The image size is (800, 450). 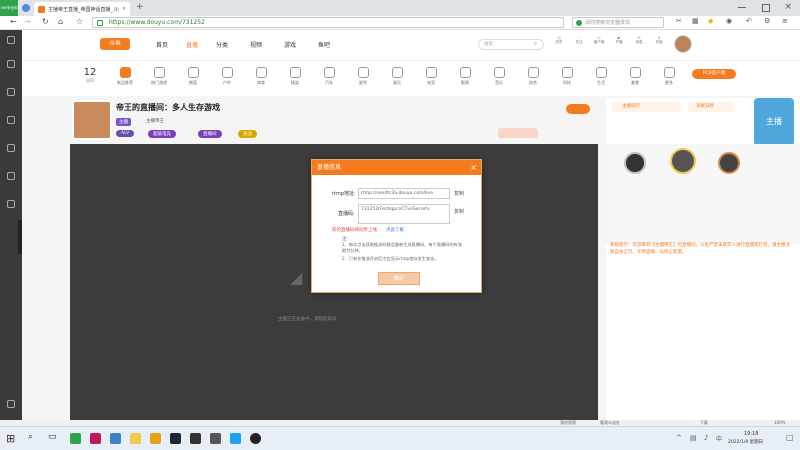 What do you see at coordinates (567, 76) in the screenshot?
I see `cat-14: 科技` at bounding box center [567, 76].